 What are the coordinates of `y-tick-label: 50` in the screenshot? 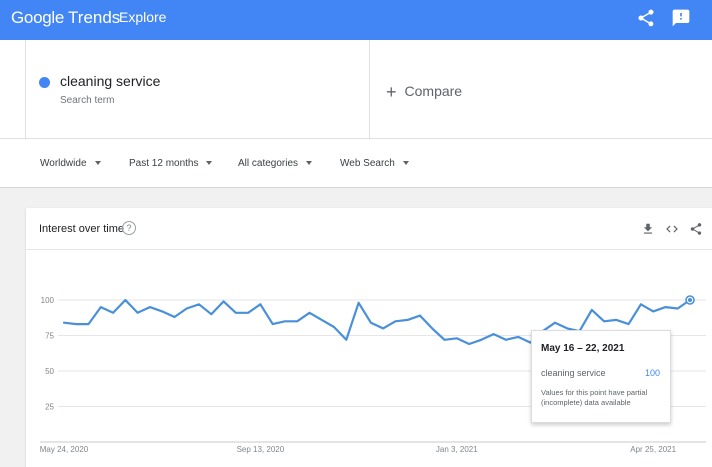 It's located at (49, 371).